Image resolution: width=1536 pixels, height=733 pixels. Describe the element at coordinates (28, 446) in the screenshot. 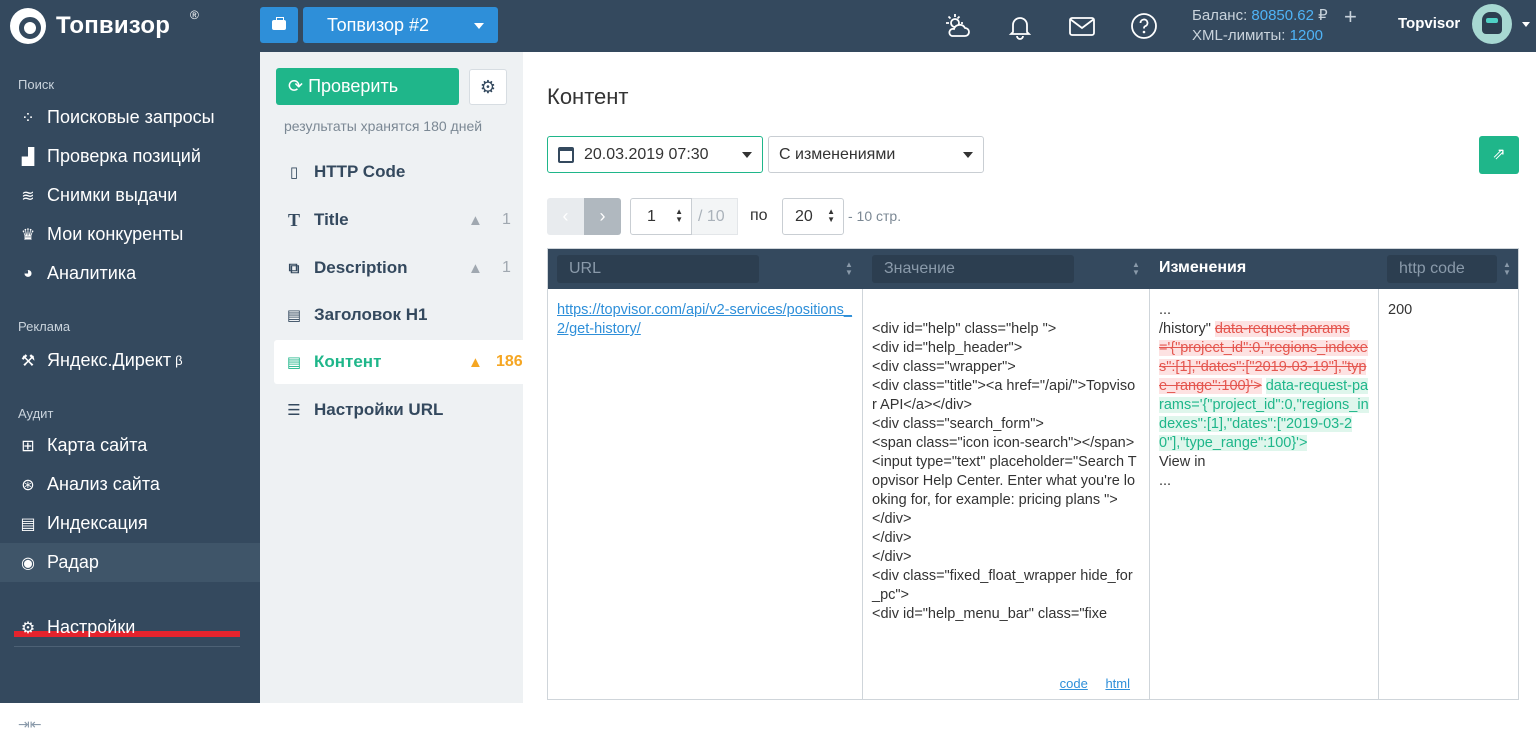

I see `sitemap-icon: ⊞` at that location.